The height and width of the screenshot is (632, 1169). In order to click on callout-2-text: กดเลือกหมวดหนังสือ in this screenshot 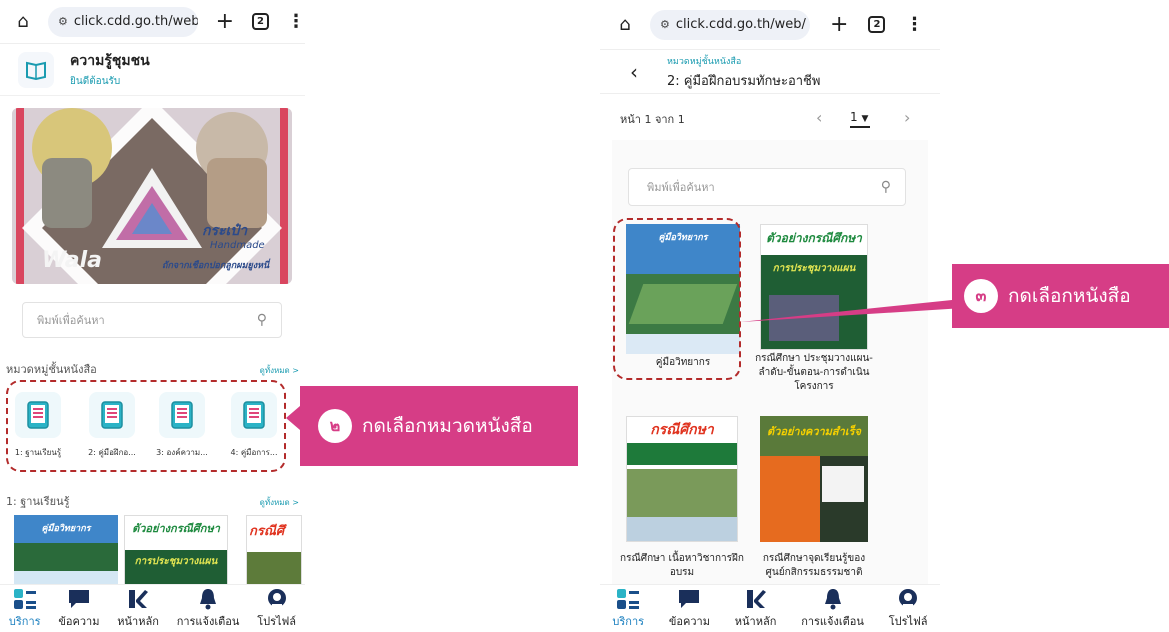, I will do `click(447, 426)`.